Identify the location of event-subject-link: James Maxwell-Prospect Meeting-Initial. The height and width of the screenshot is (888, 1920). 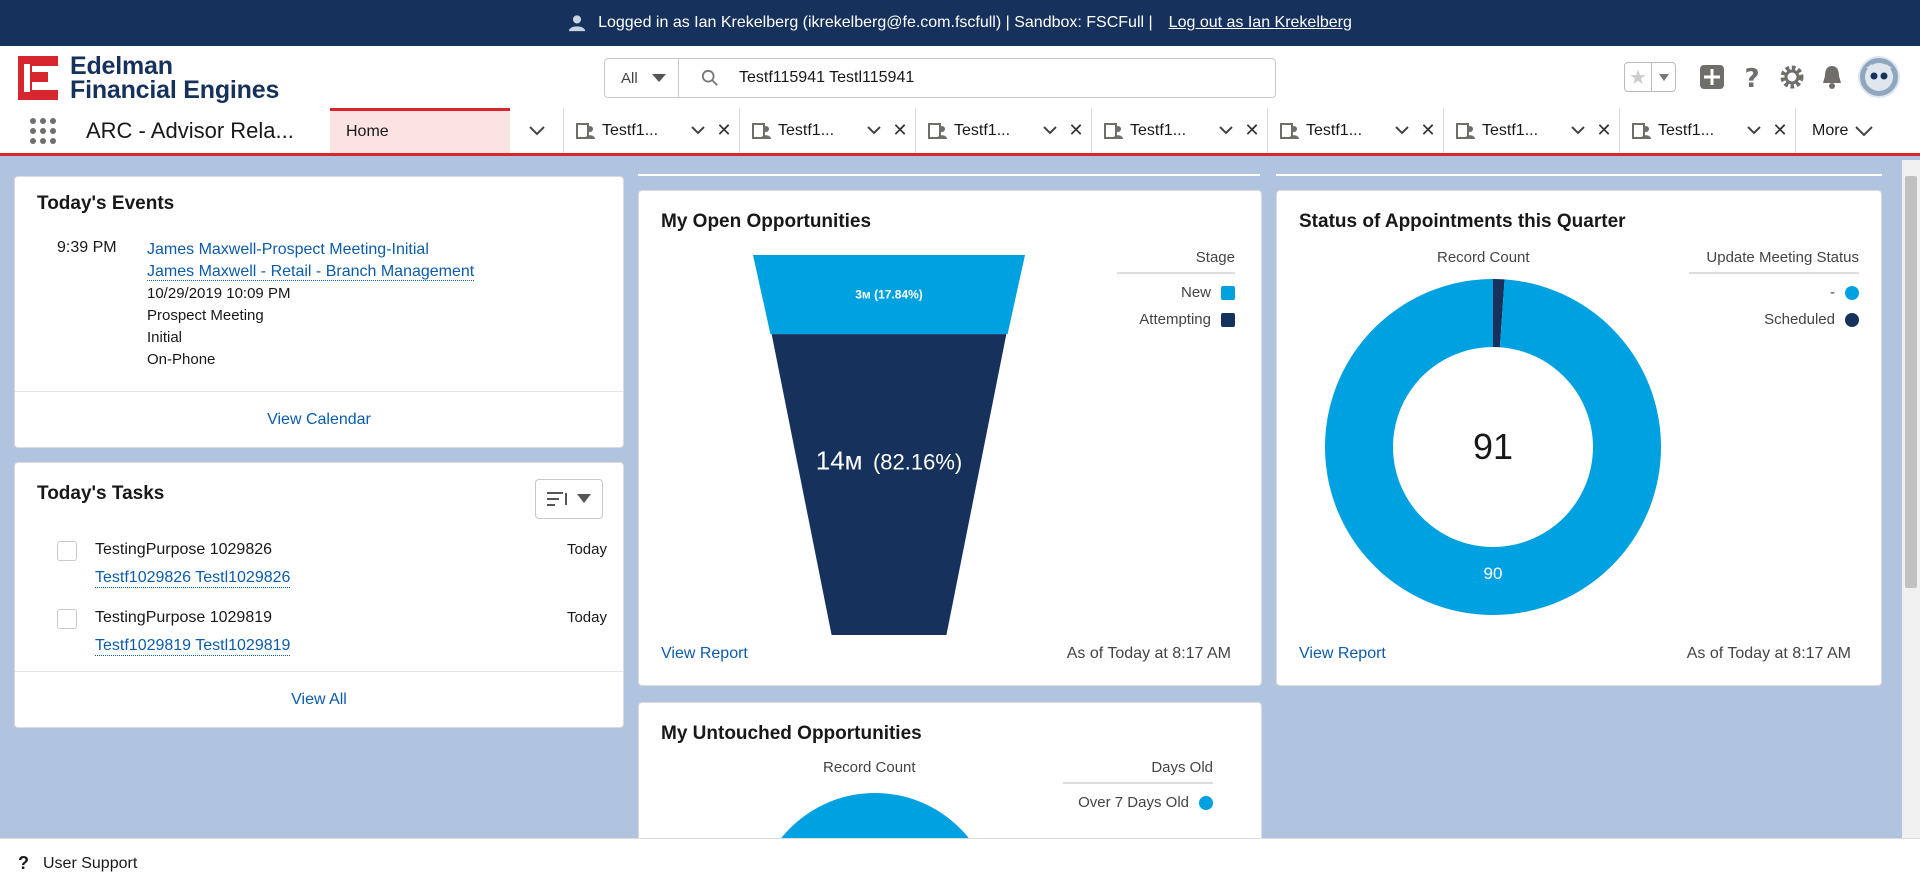
(288, 249).